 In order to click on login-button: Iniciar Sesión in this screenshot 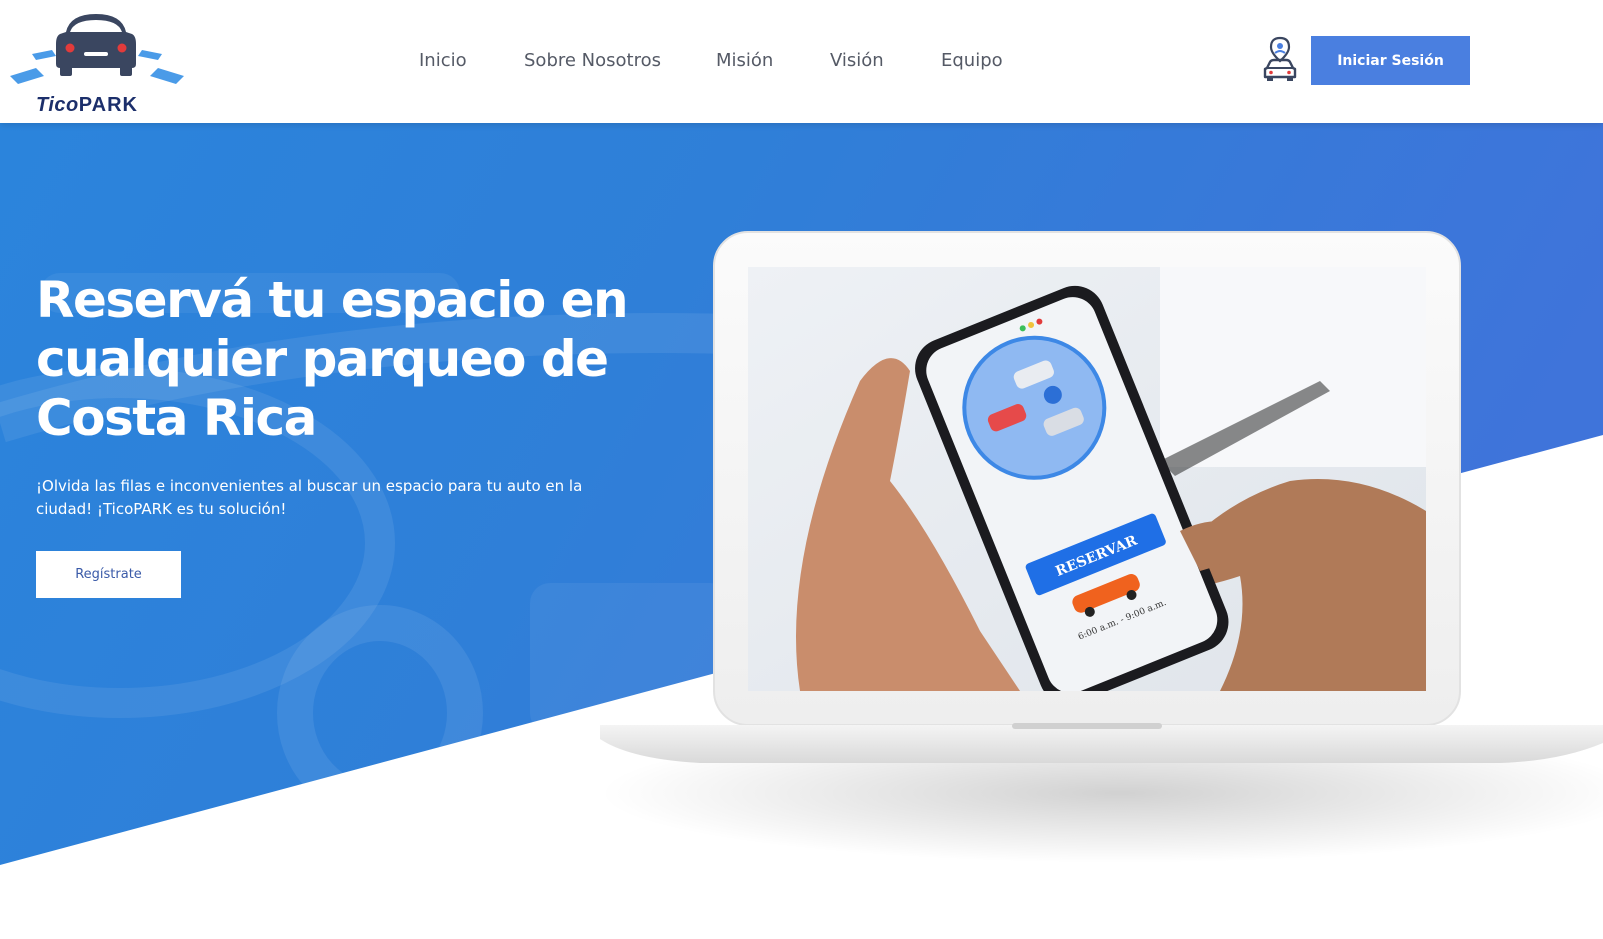, I will do `click(1390, 60)`.